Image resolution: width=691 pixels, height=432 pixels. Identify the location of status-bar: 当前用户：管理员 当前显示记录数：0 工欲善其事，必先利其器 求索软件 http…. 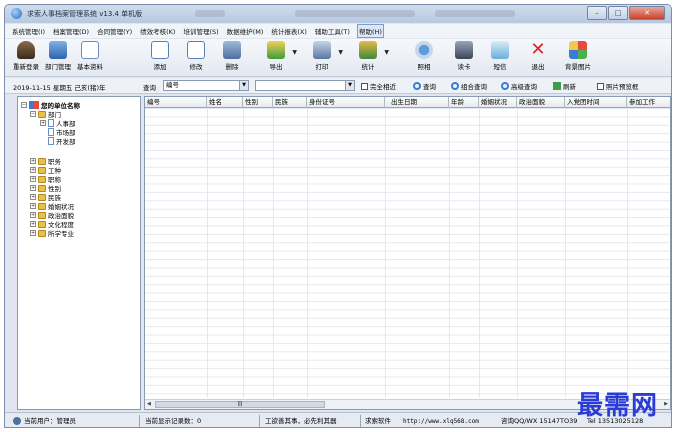
(338, 419).